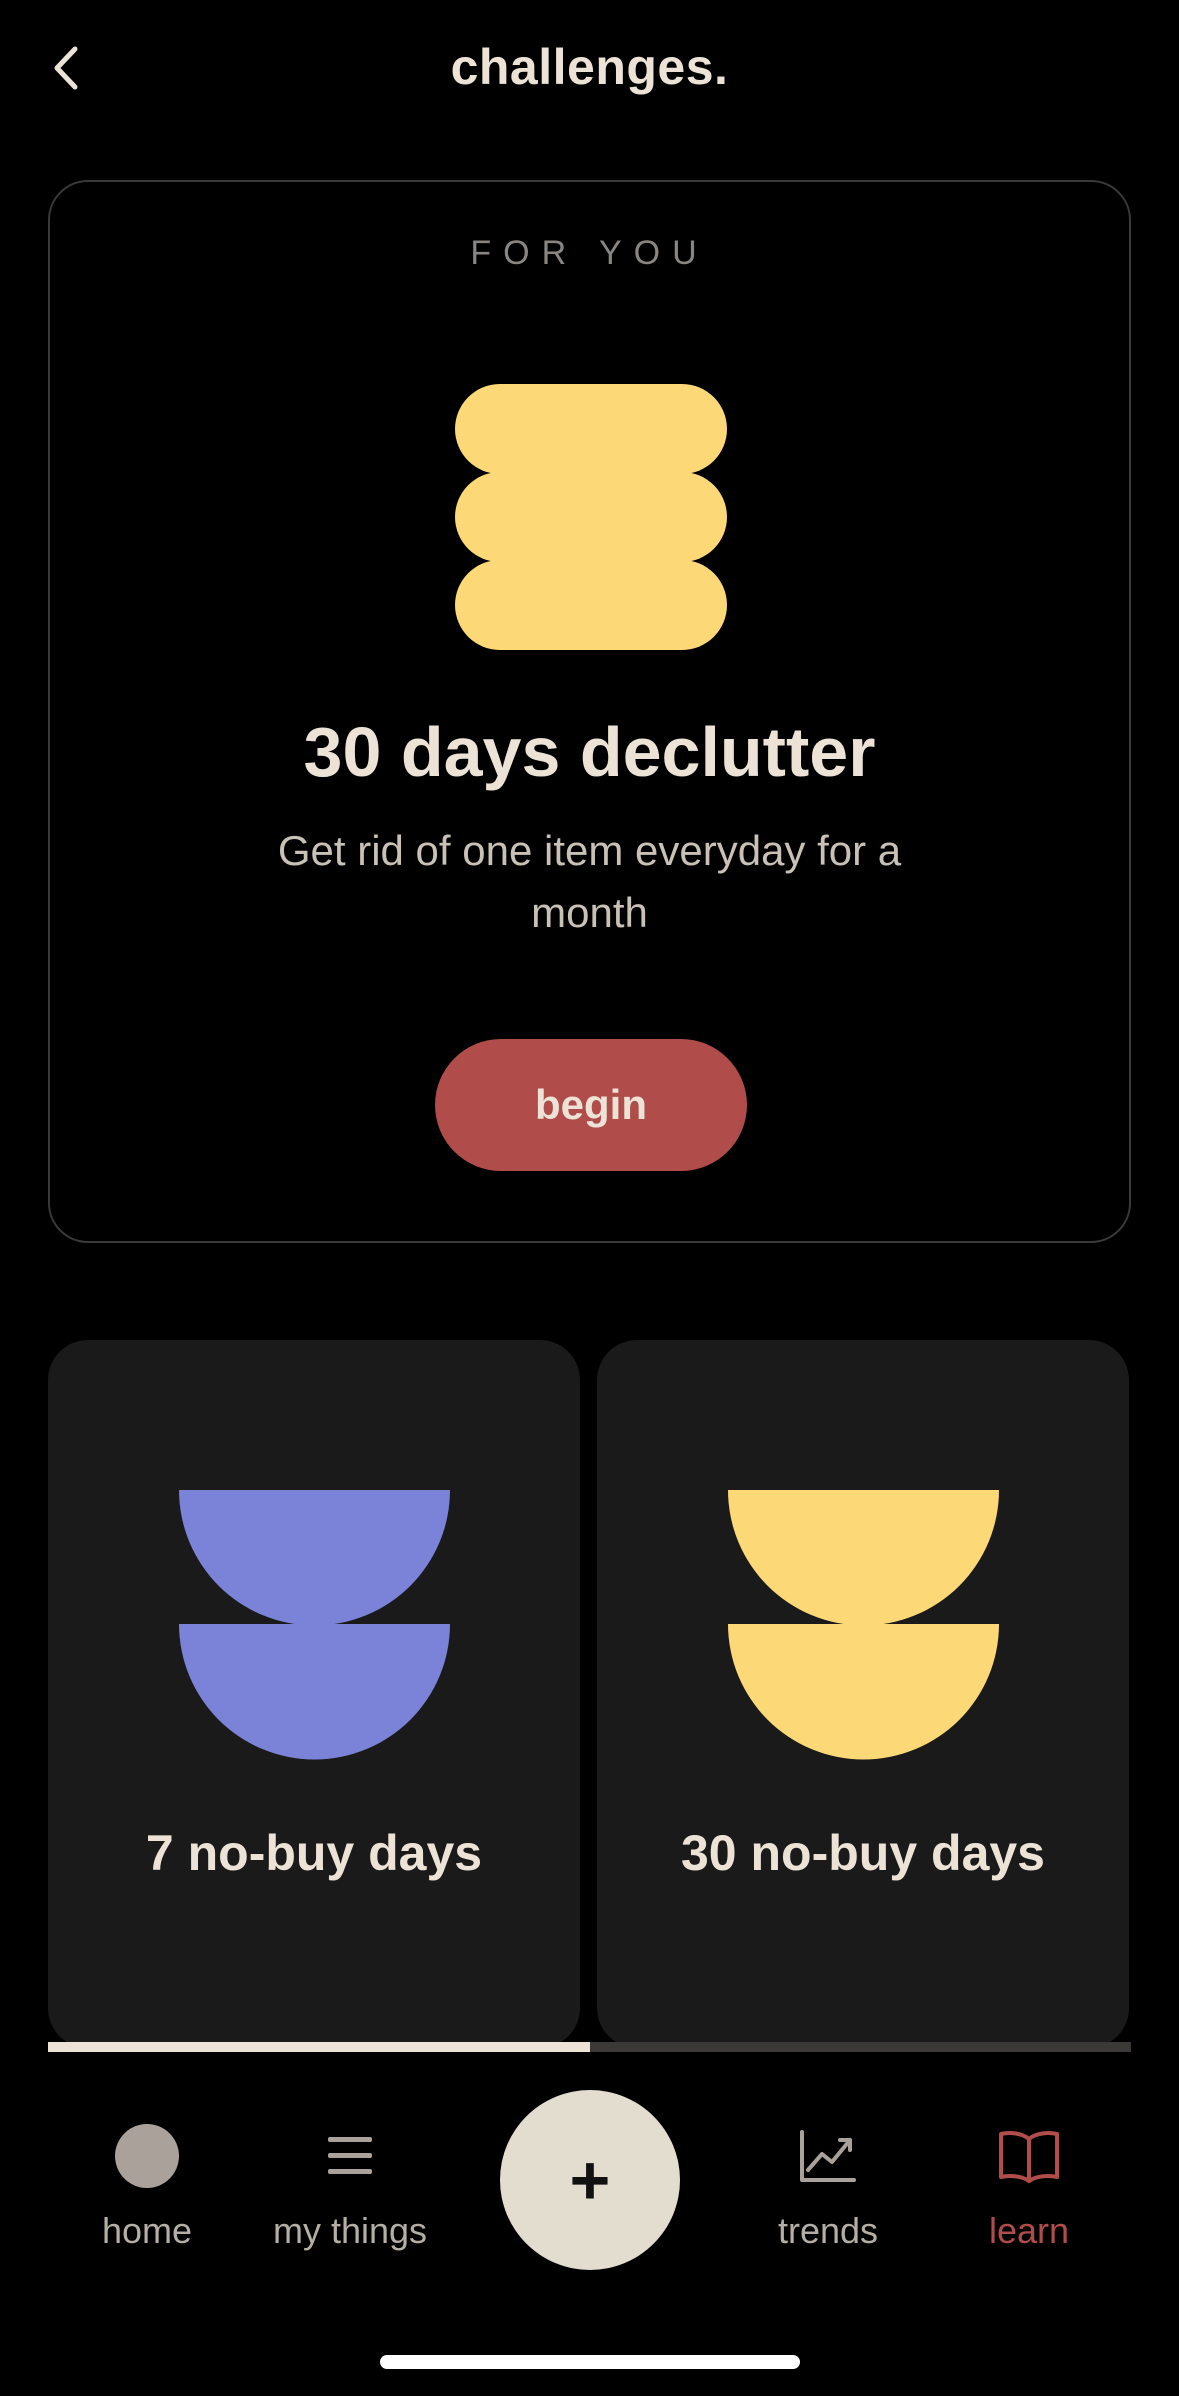 This screenshot has height=2396, width=1179. Describe the element at coordinates (591, 1105) in the screenshot. I see `begin-button: begin` at that location.